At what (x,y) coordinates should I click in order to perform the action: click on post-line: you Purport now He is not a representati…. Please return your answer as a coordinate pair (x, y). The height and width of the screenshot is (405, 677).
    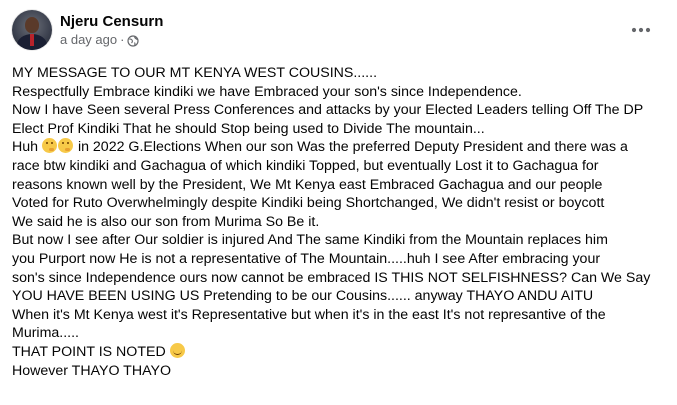
    Looking at the image, I should click on (306, 258).